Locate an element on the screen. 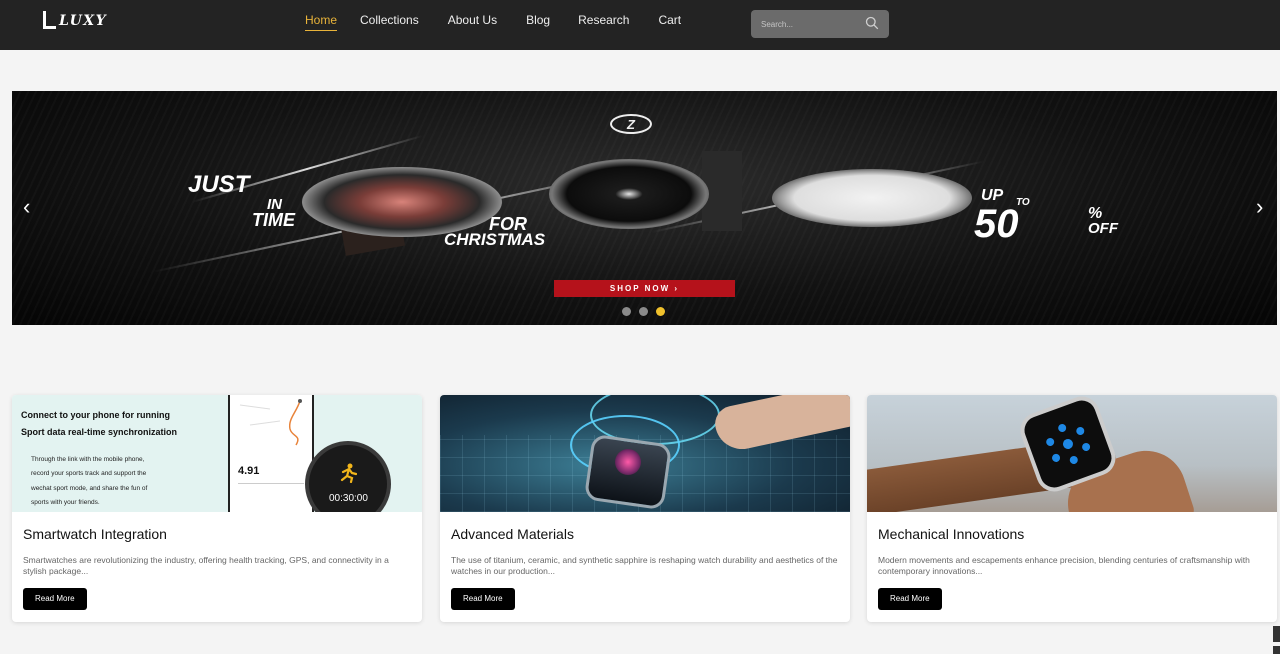 This screenshot has width=1280, height=654. map-route-icon is located at coordinates (270, 422).